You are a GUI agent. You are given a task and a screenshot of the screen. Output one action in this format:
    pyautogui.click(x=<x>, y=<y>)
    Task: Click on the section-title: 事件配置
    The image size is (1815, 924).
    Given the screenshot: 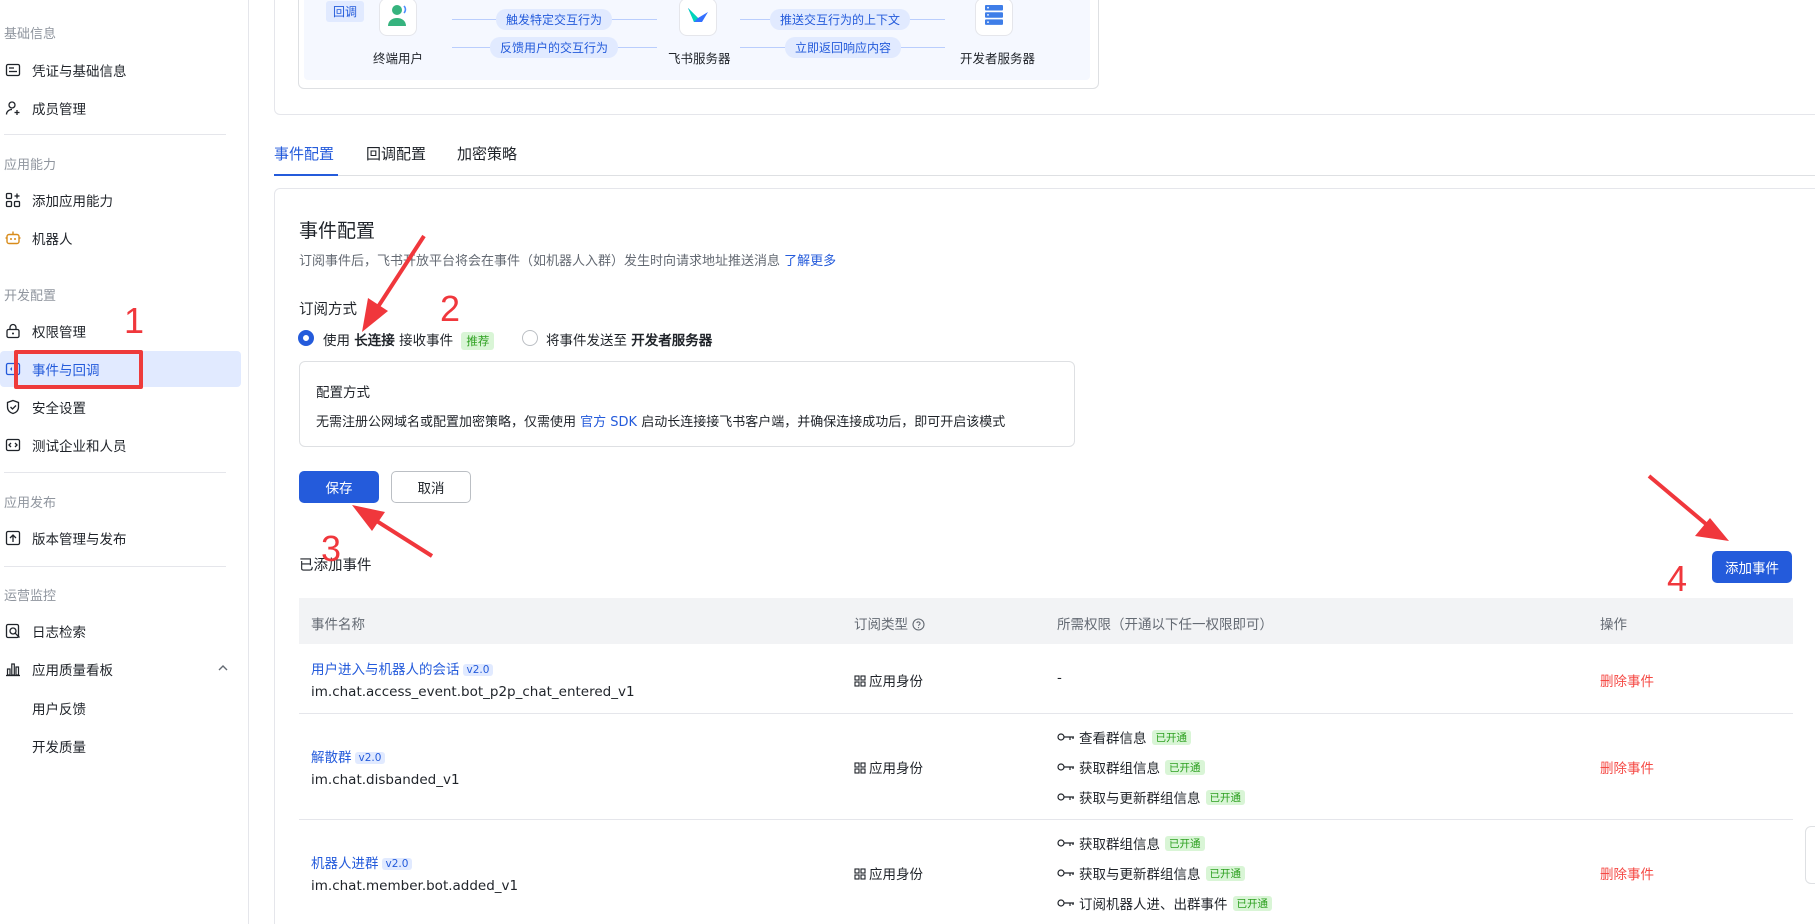 What is the action you would take?
    pyautogui.click(x=337, y=231)
    